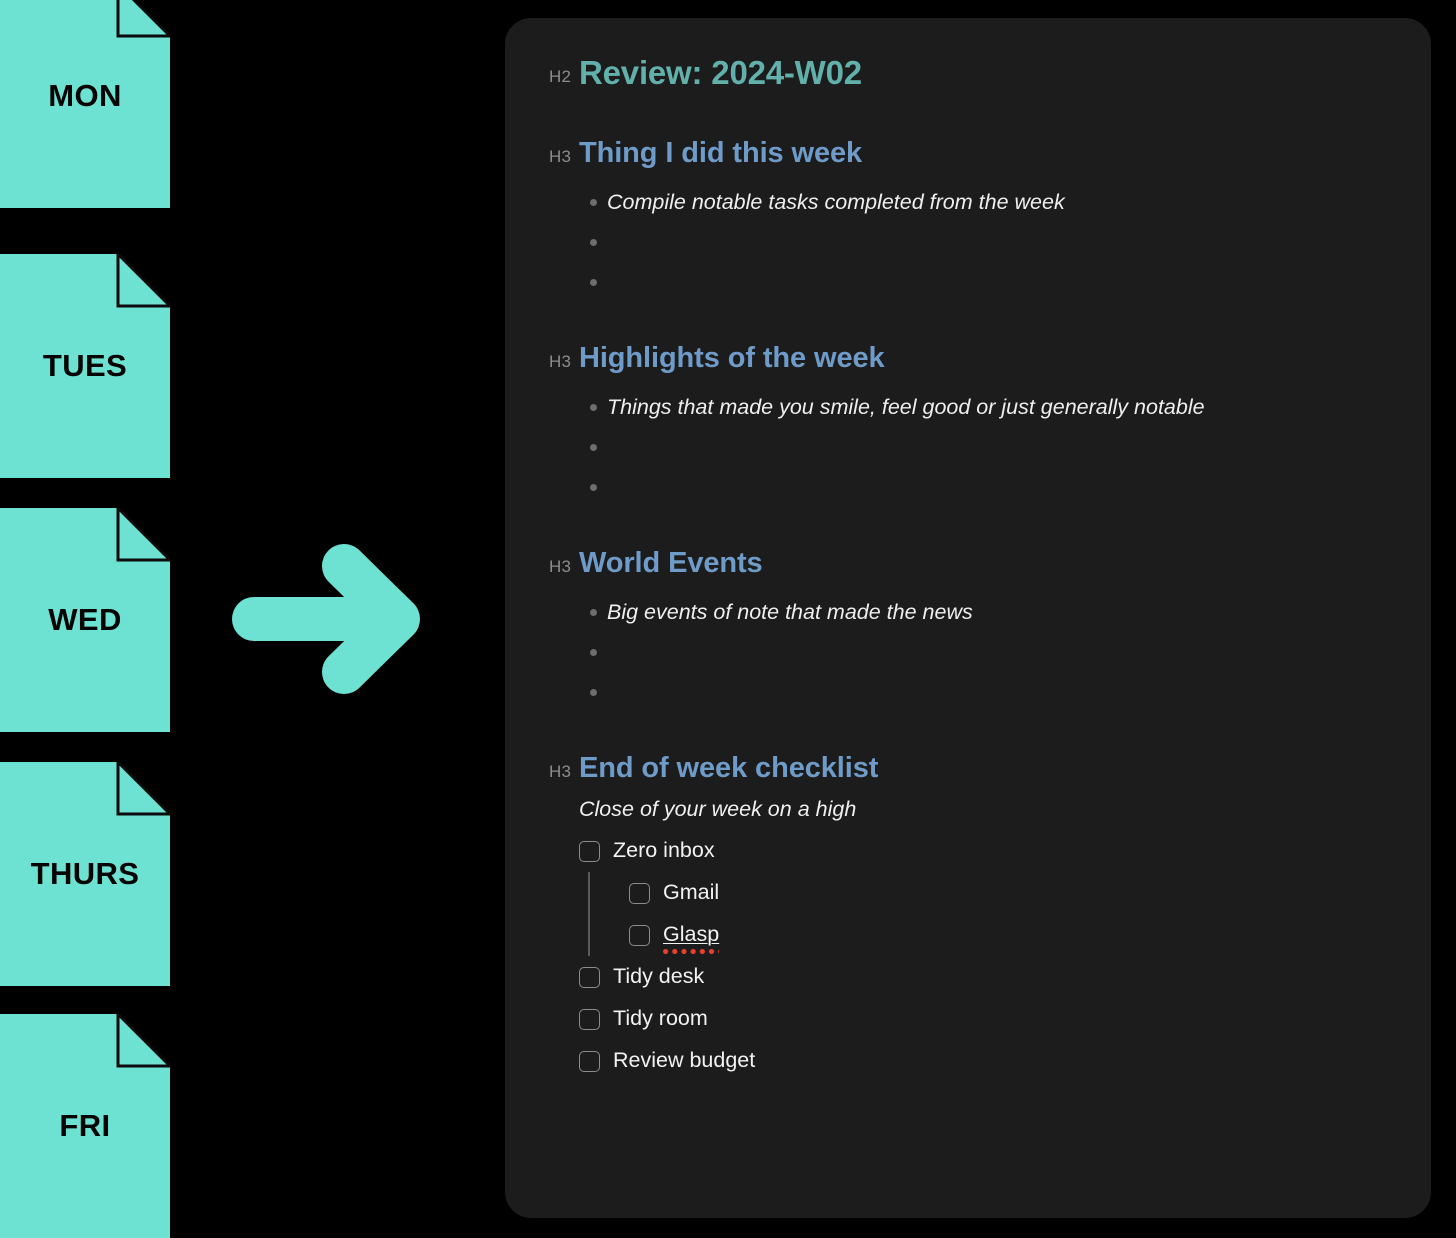 This screenshot has height=1238, width=1456. What do you see at coordinates (993, 1061) in the screenshot?
I see `checklist-item-review-budget: Review budget` at bounding box center [993, 1061].